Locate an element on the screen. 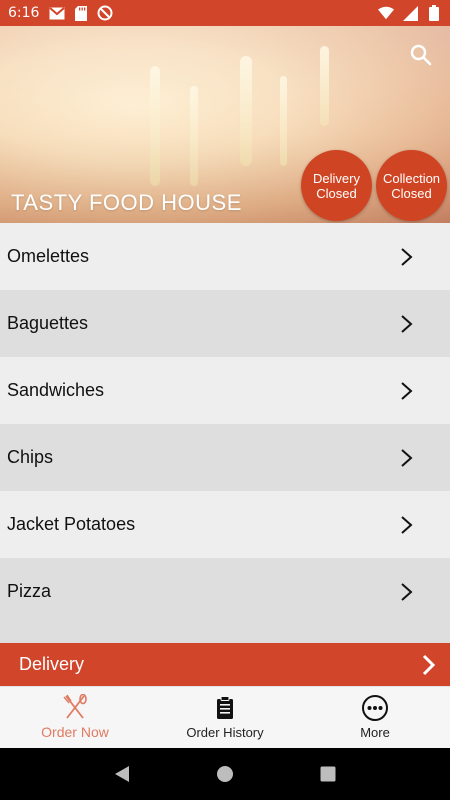  status-time: 6:16 is located at coordinates (24, 13).